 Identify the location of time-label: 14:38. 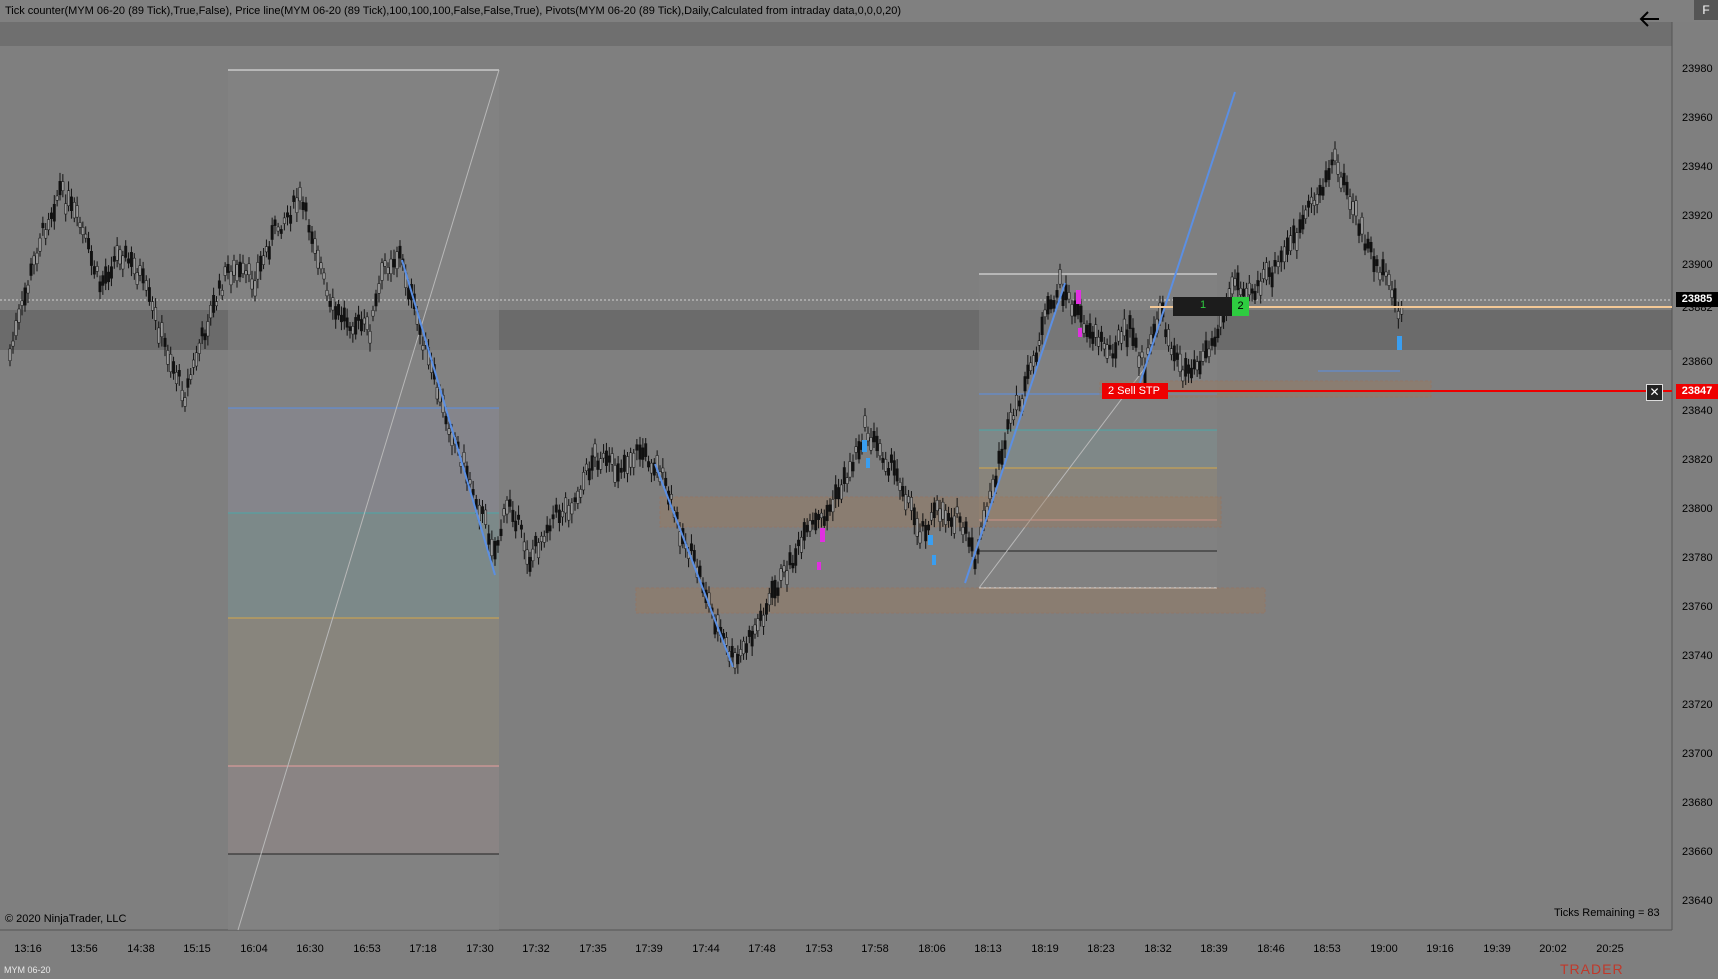
(141, 949).